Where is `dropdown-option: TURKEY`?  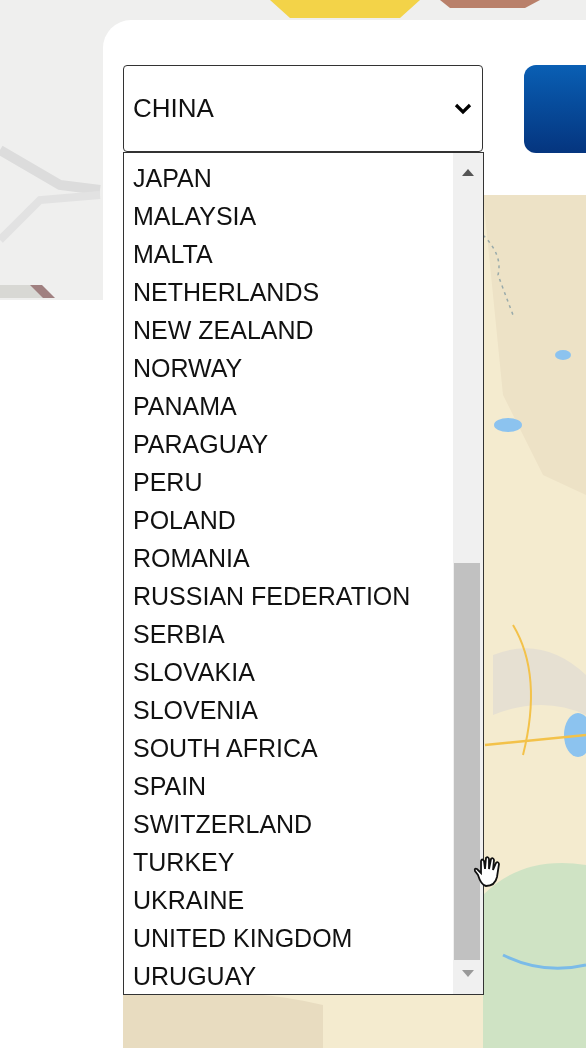
dropdown-option: TURKEY is located at coordinates (184, 862).